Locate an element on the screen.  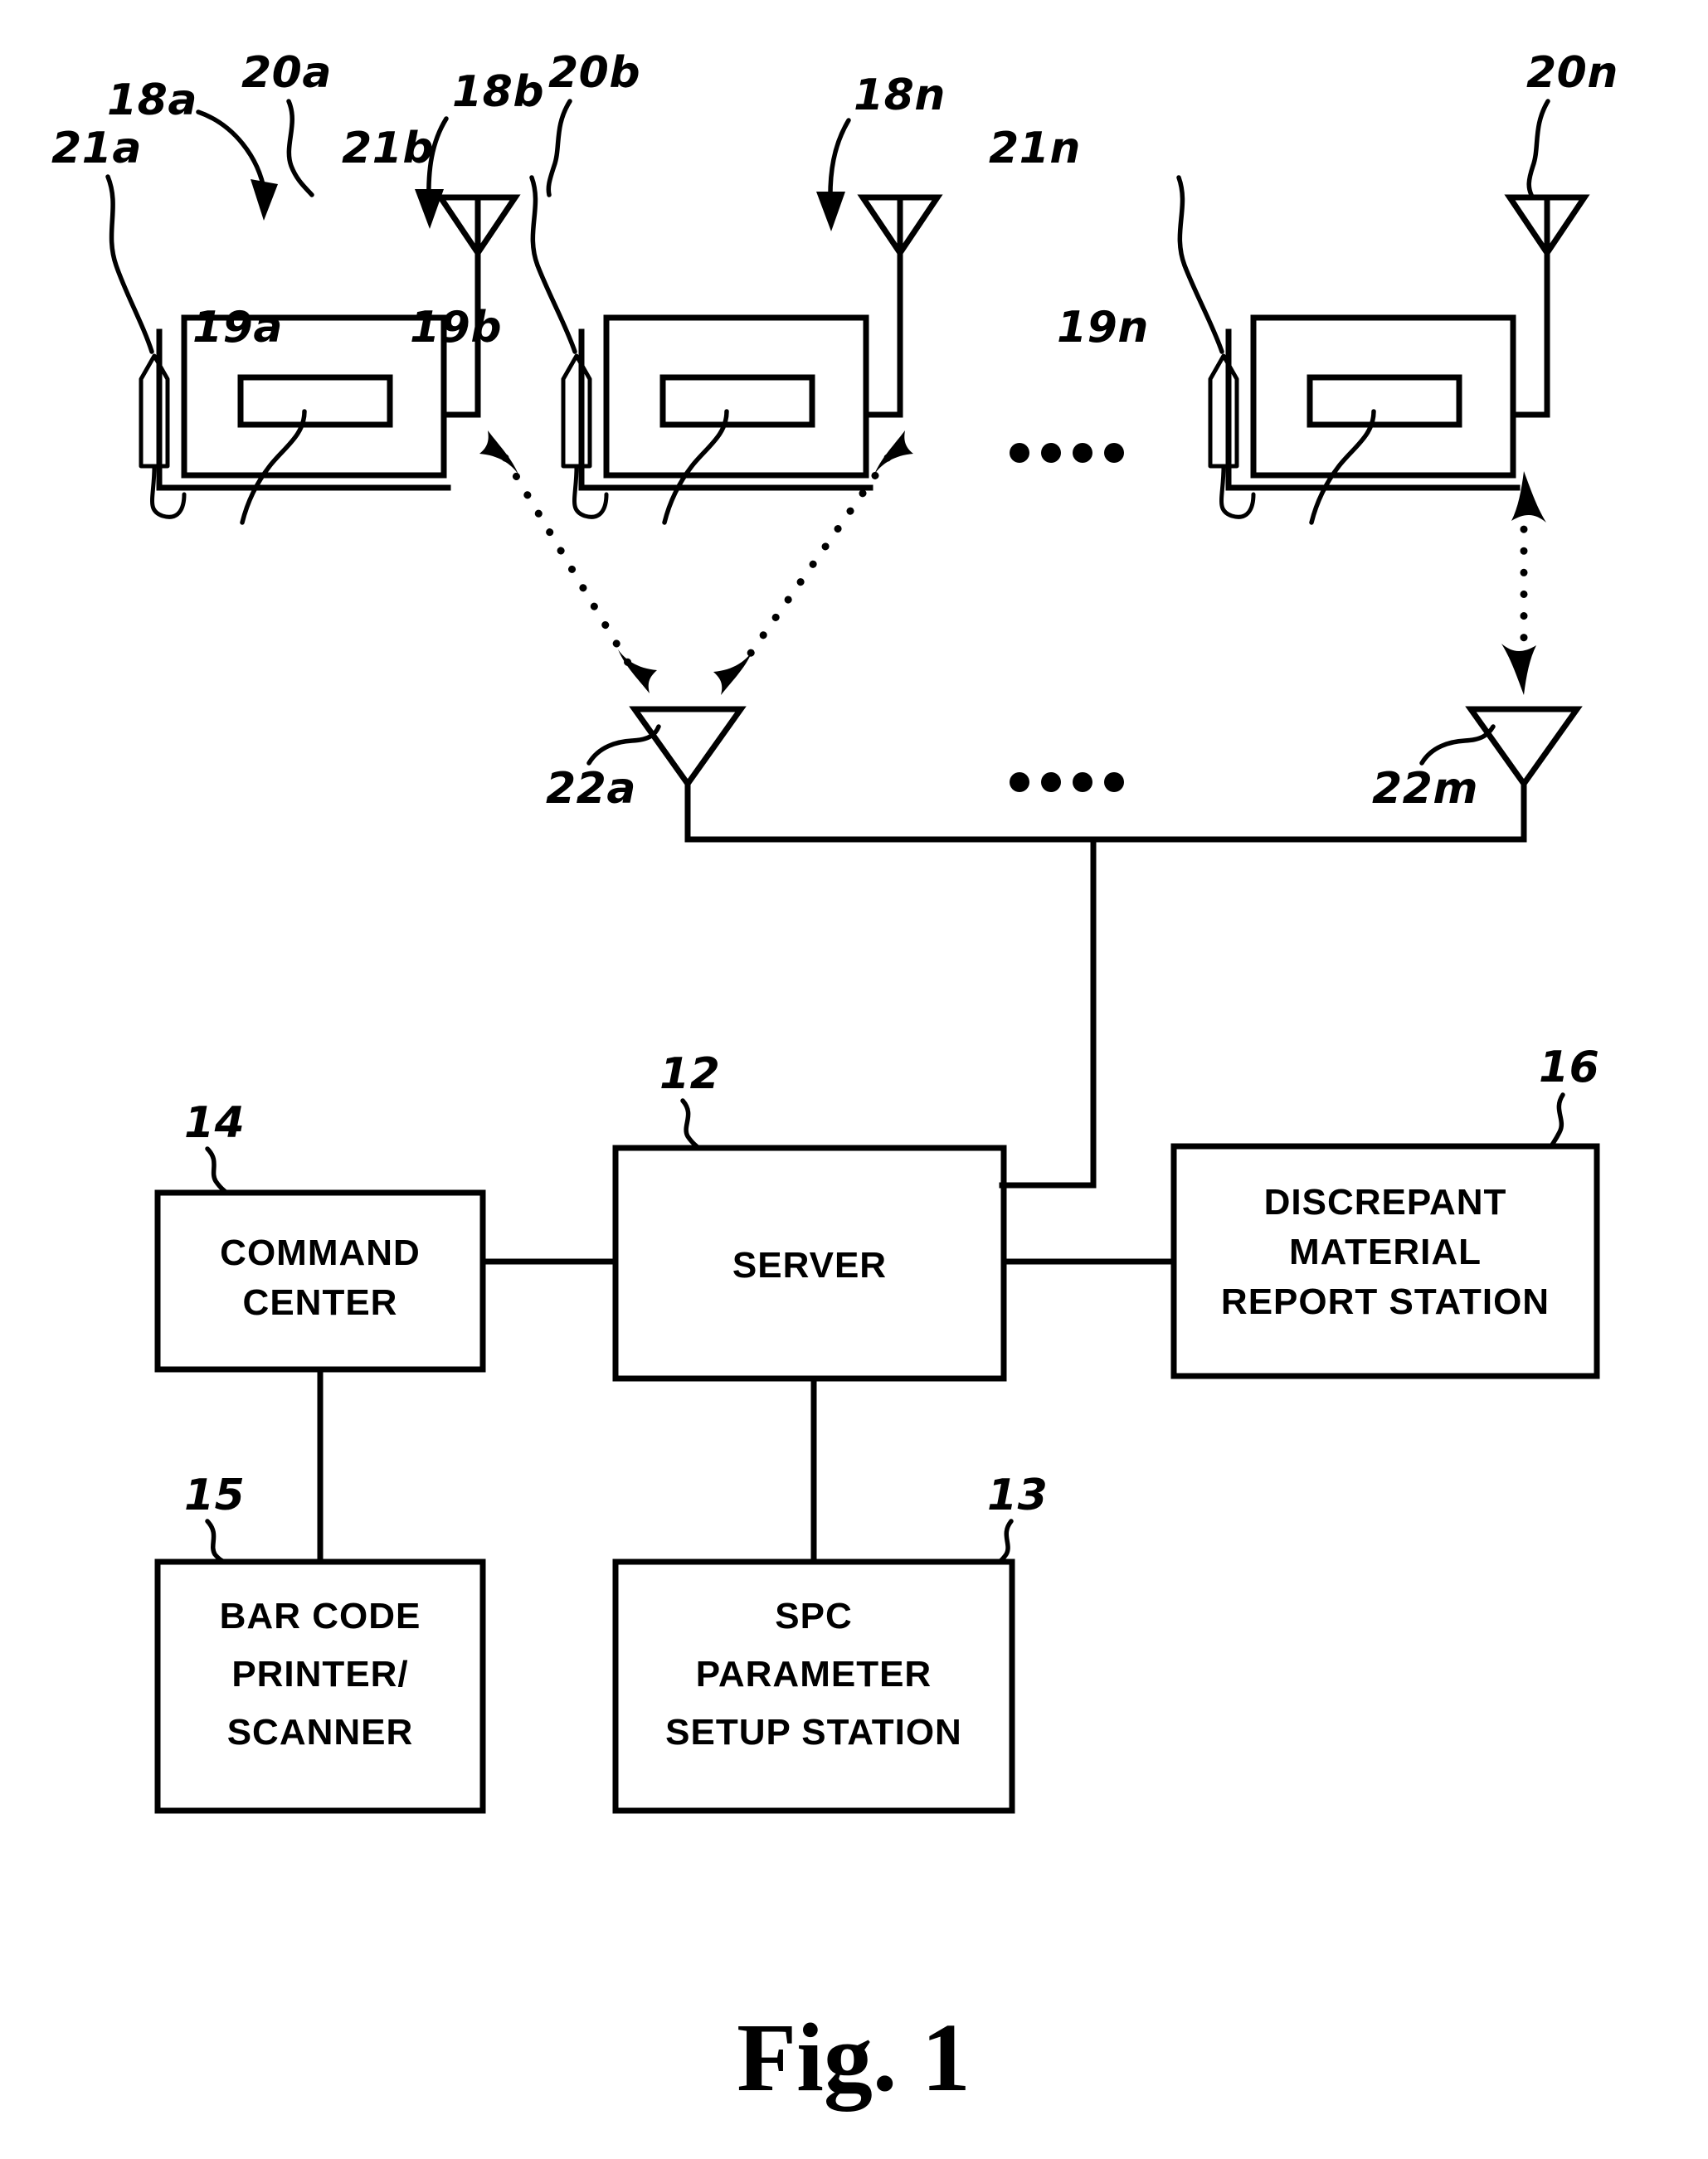
wireless-link-b-to-22a is located at coordinates (813, 563).